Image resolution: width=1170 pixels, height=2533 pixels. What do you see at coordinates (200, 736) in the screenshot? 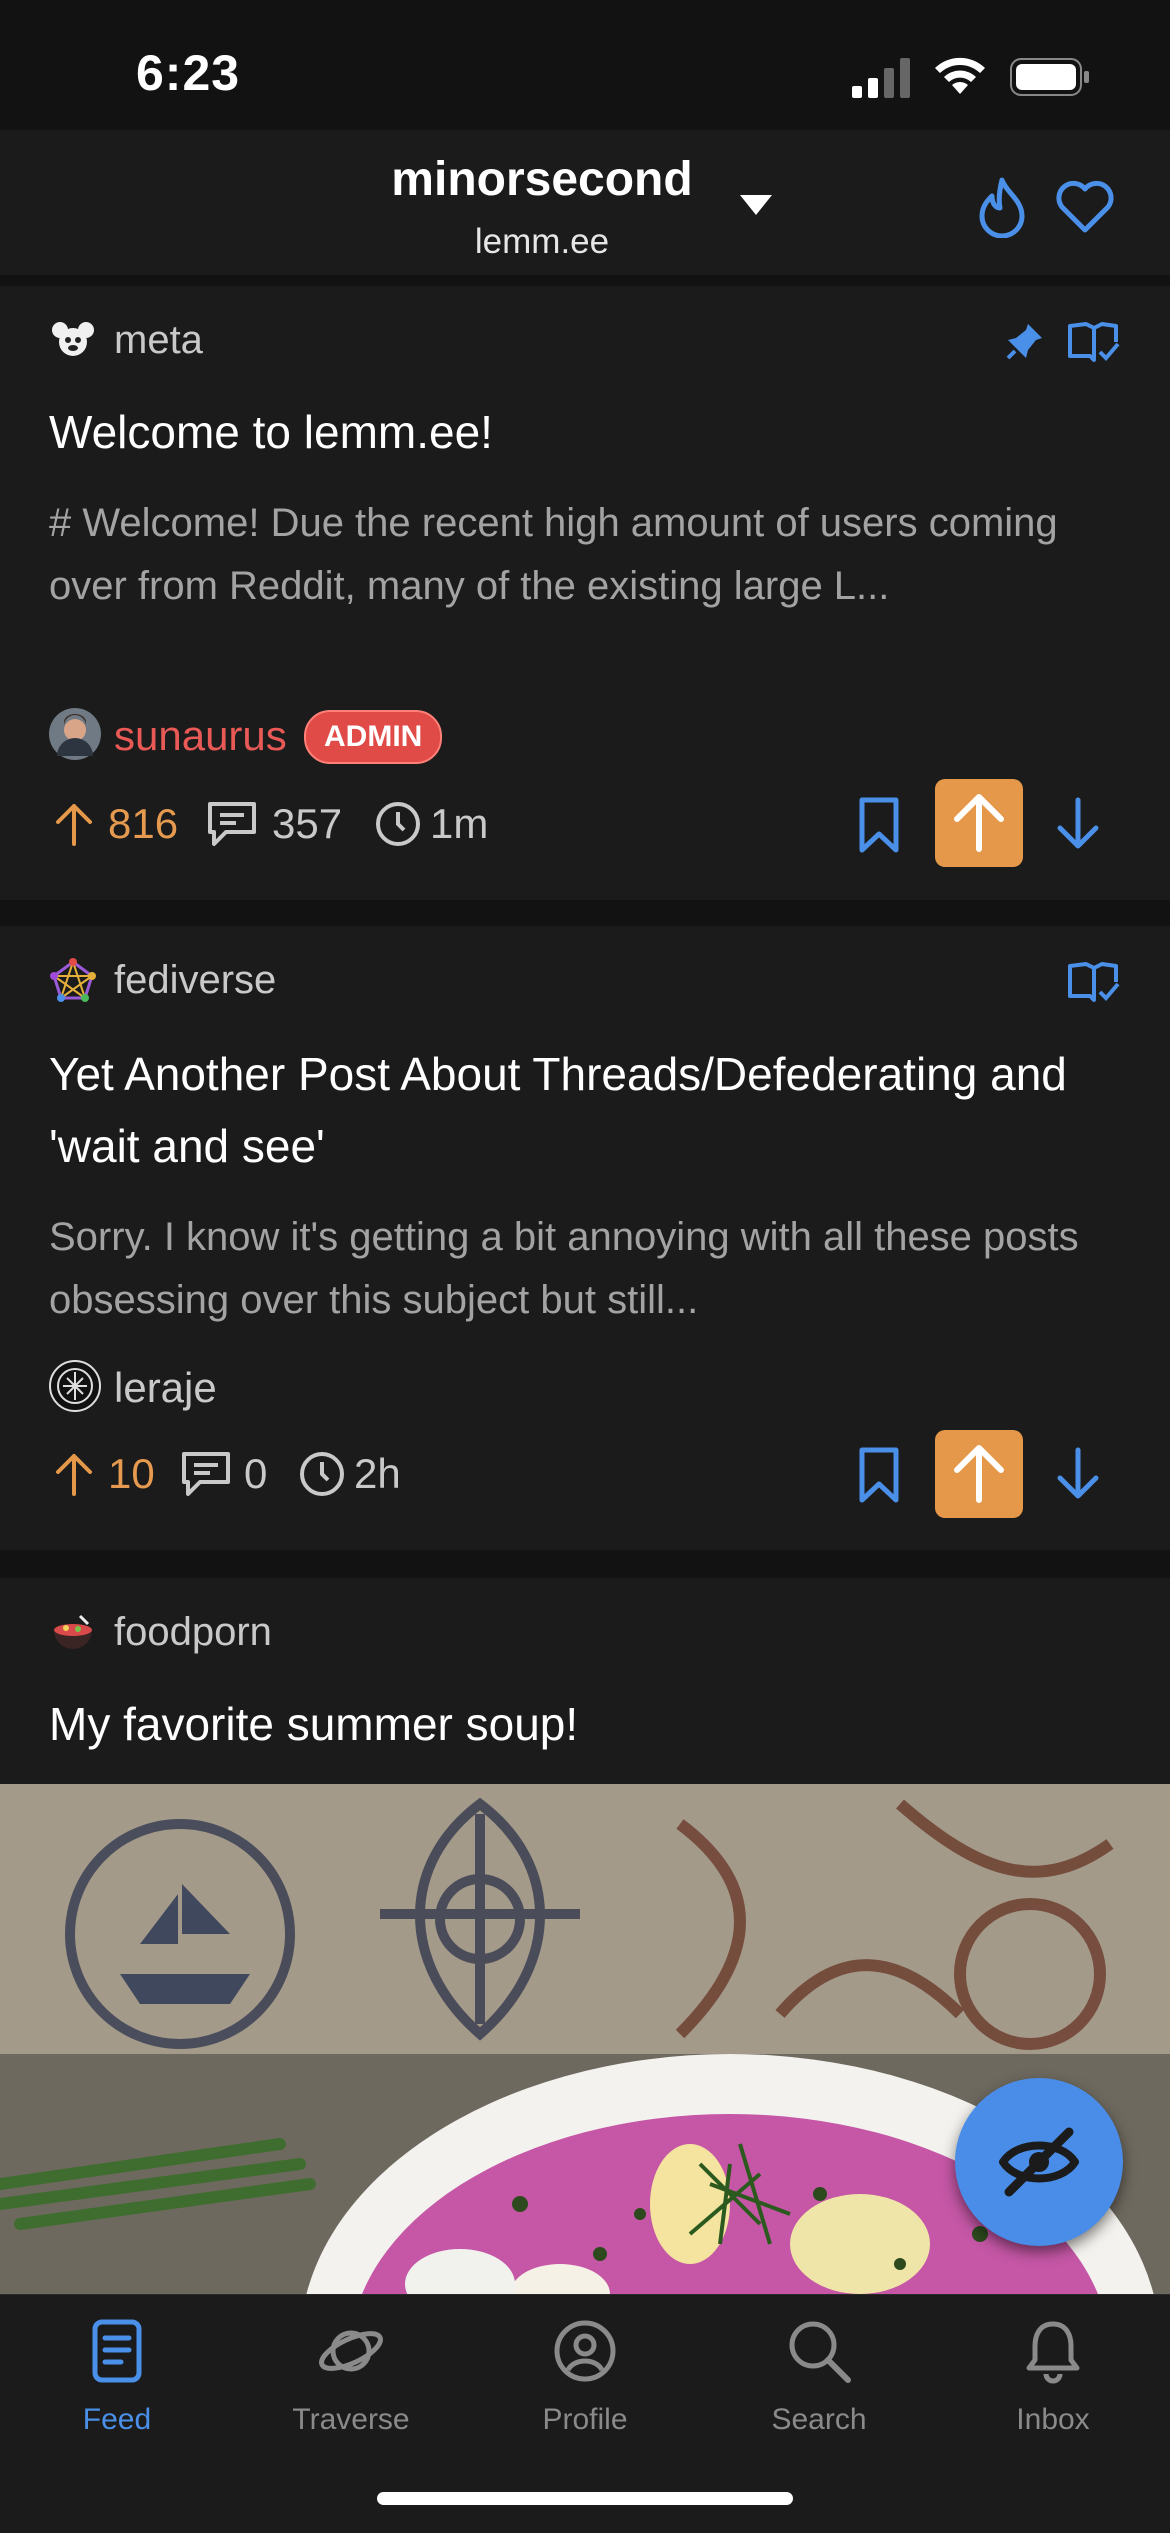
I see `author-name: sunaurus` at bounding box center [200, 736].